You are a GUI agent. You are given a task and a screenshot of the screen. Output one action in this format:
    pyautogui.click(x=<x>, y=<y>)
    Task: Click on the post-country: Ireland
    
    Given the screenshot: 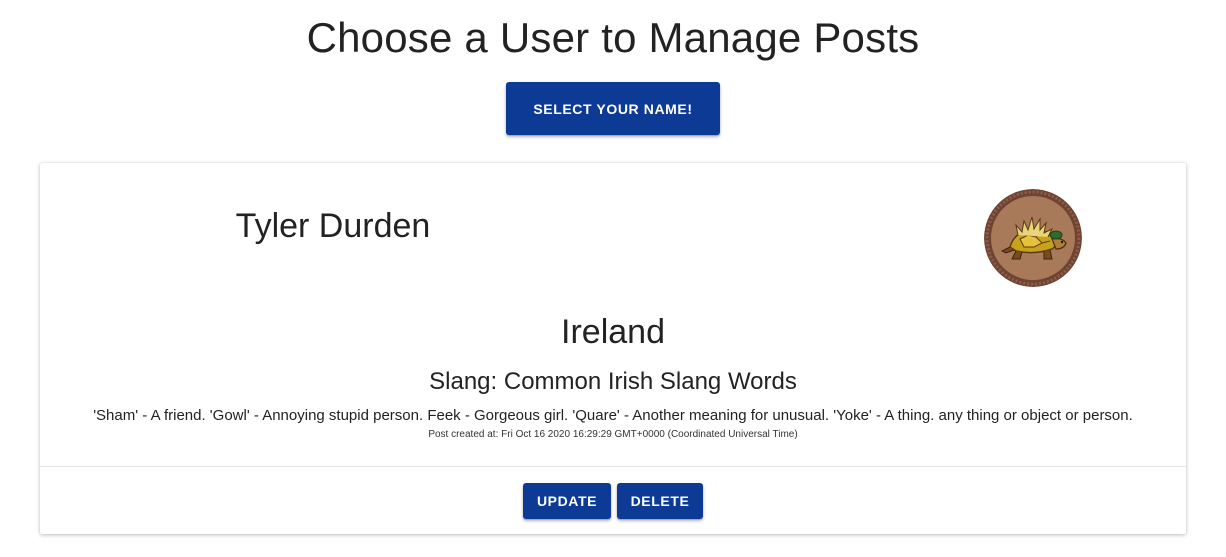 What is the action you would take?
    pyautogui.click(x=613, y=332)
    